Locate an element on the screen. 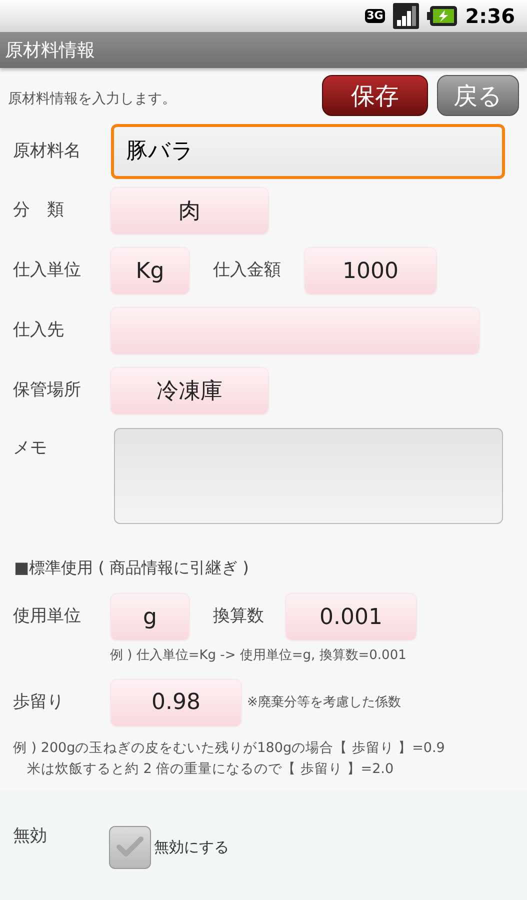 This screenshot has width=527, height=900. note-text: 例 ) 200gの玉ねぎの皮をむいた残りが180gの場合【 歩留り 】=0.9 is located at coordinates (229, 748).